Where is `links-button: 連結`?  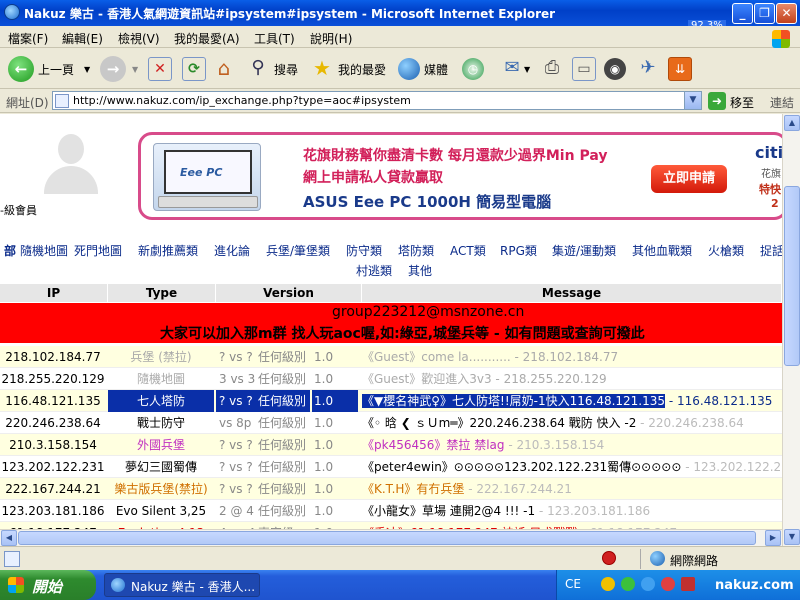
links-button: 連結 is located at coordinates (782, 102).